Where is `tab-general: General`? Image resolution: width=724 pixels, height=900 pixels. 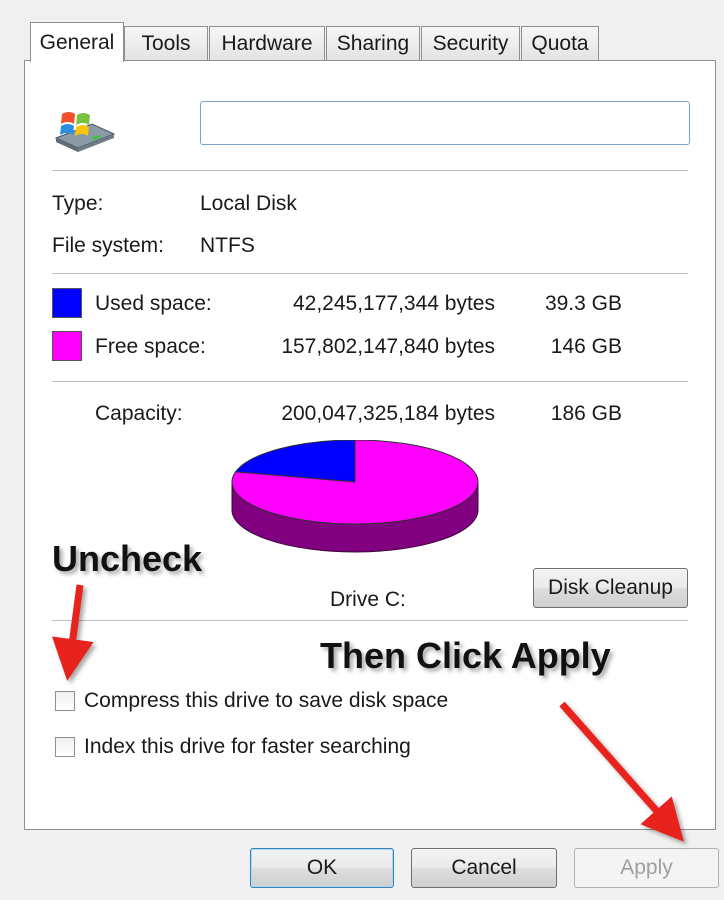
tab-general: General is located at coordinates (77, 42).